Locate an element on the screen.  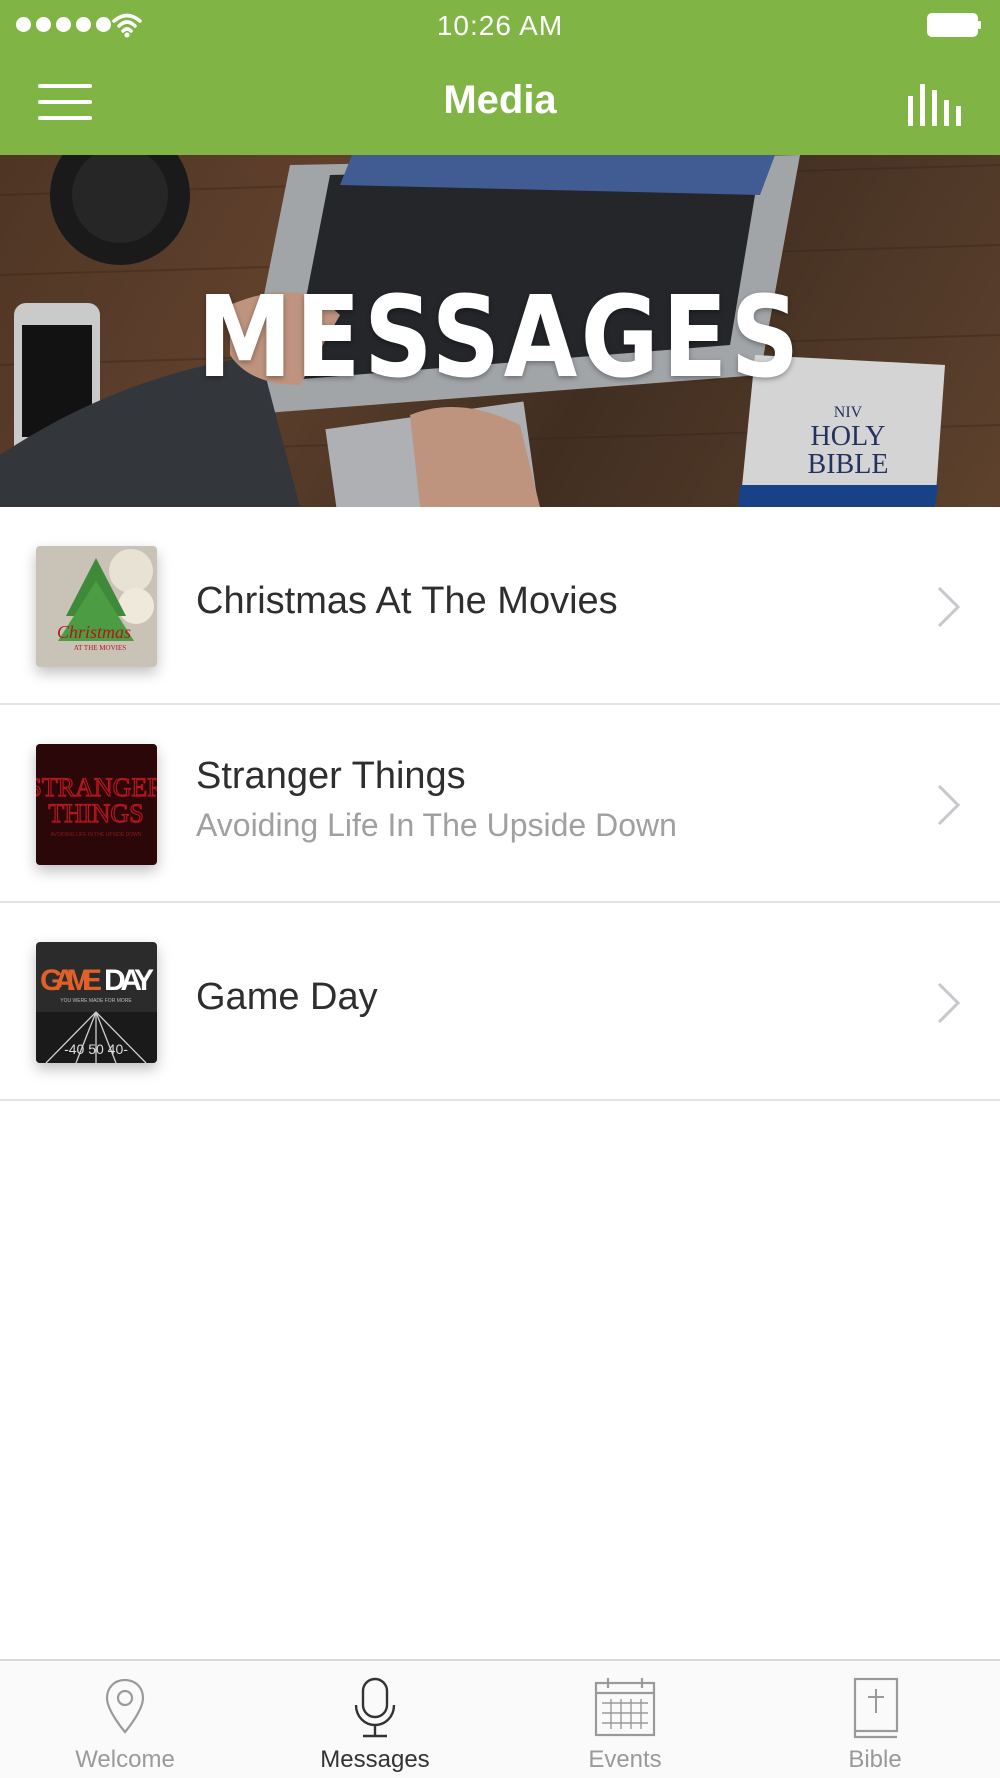
hero-title: MESSAGES is located at coordinates (500, 338).